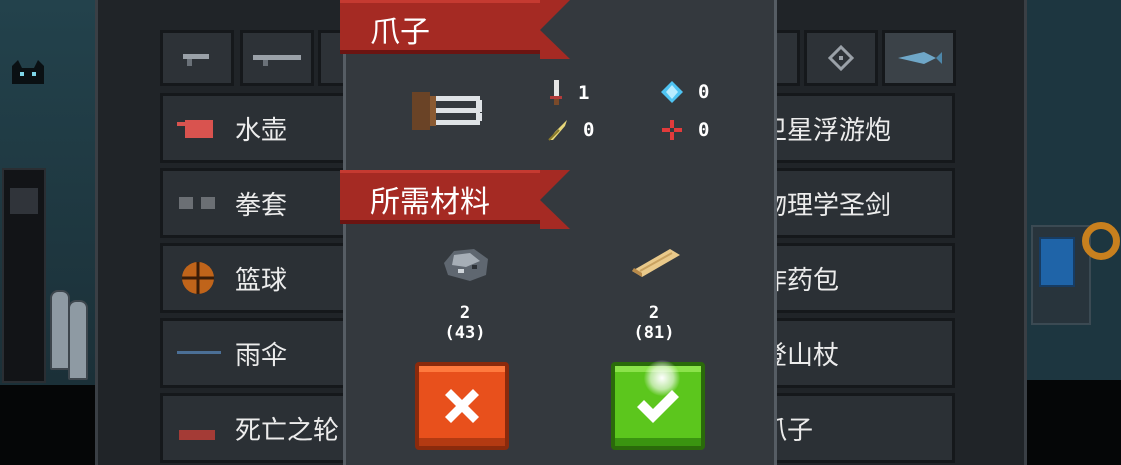 This screenshot has height=465, width=1121. Describe the element at coordinates (47, 232) in the screenshot. I see `background-scene-left` at that location.